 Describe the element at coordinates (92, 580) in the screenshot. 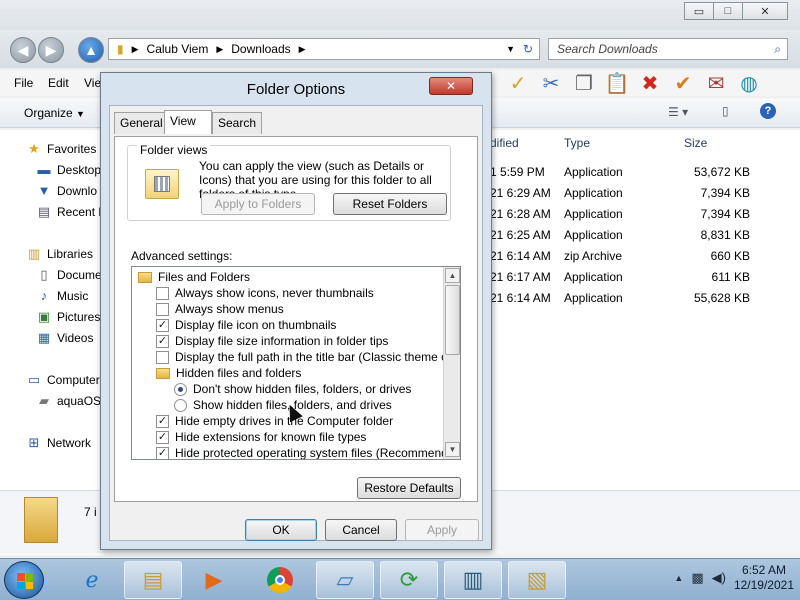

I see `internet-explorer-icon: ℯ` at that location.